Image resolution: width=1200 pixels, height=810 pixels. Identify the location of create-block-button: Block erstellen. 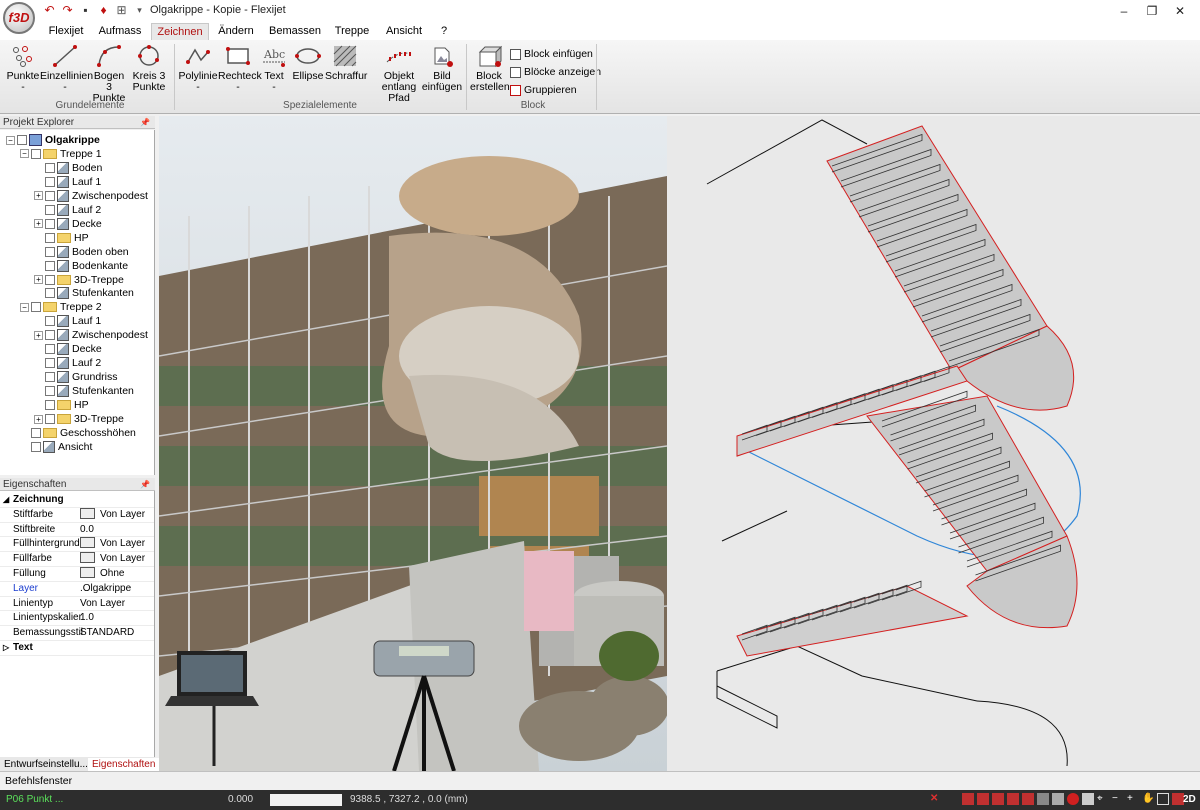
(490, 68).